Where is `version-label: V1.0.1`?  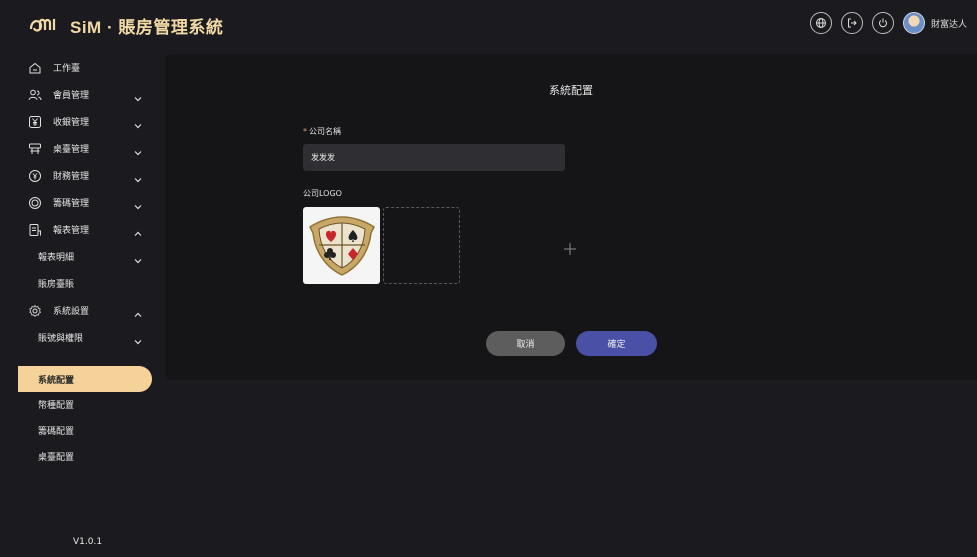
version-label: V1.0.1 is located at coordinates (88, 542).